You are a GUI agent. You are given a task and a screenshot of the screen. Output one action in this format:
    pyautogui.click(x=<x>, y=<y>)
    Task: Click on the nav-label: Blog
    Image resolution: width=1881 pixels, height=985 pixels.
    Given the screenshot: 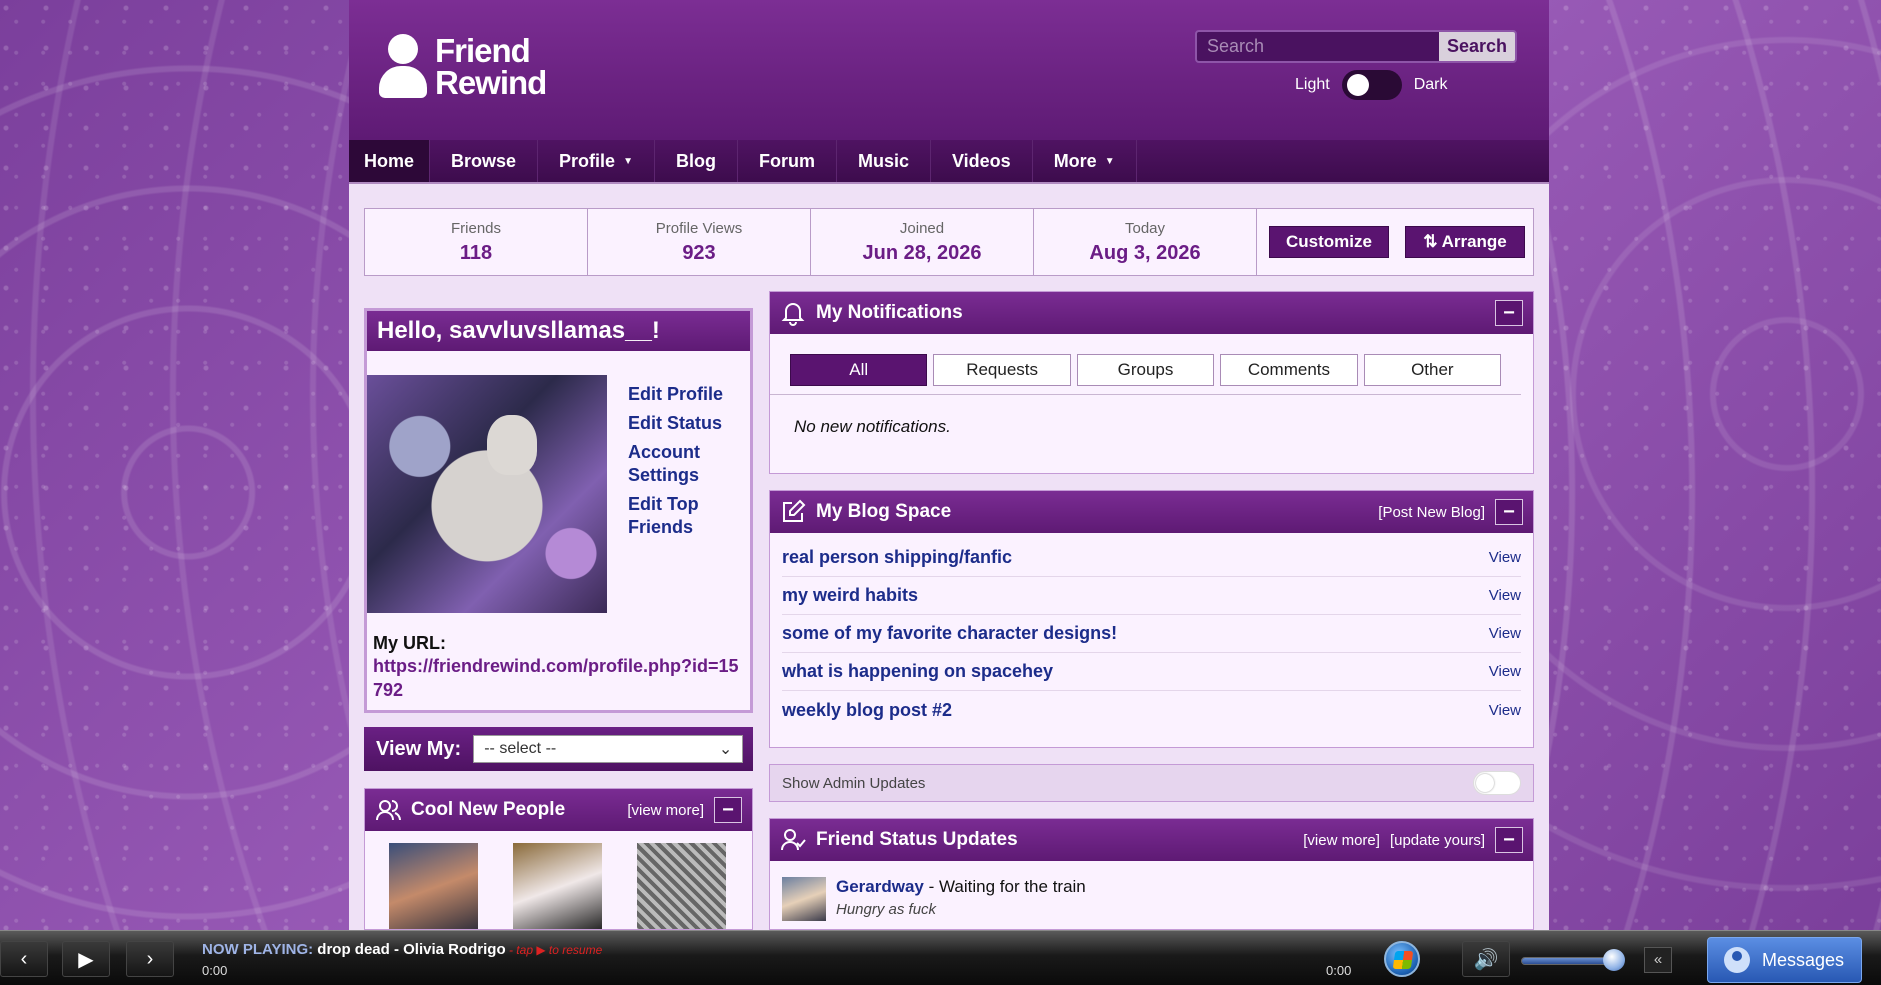 What is the action you would take?
    pyautogui.click(x=695, y=160)
    